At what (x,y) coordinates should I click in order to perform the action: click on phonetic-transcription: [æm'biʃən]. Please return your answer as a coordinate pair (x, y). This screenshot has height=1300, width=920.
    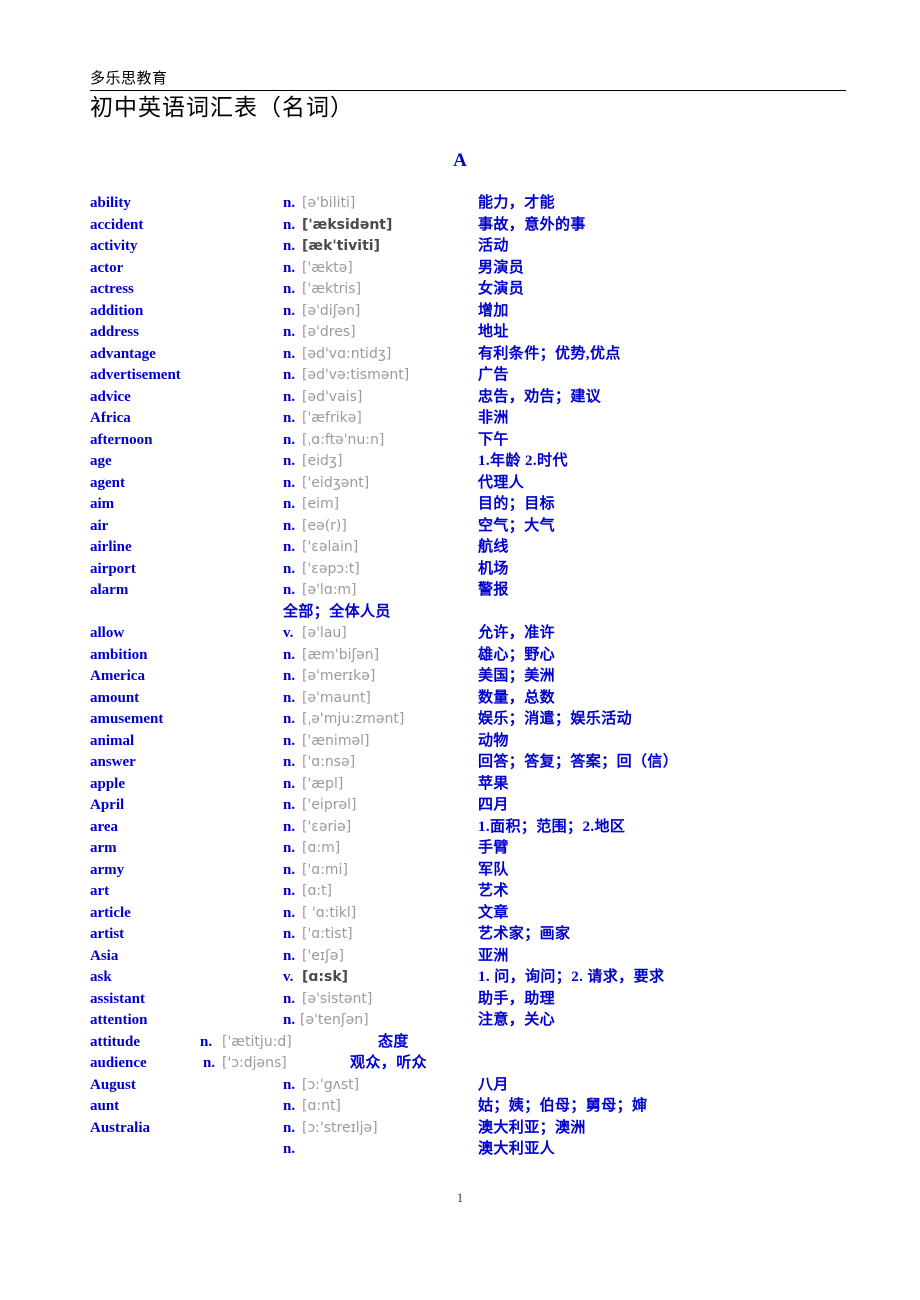
    Looking at the image, I should click on (341, 654).